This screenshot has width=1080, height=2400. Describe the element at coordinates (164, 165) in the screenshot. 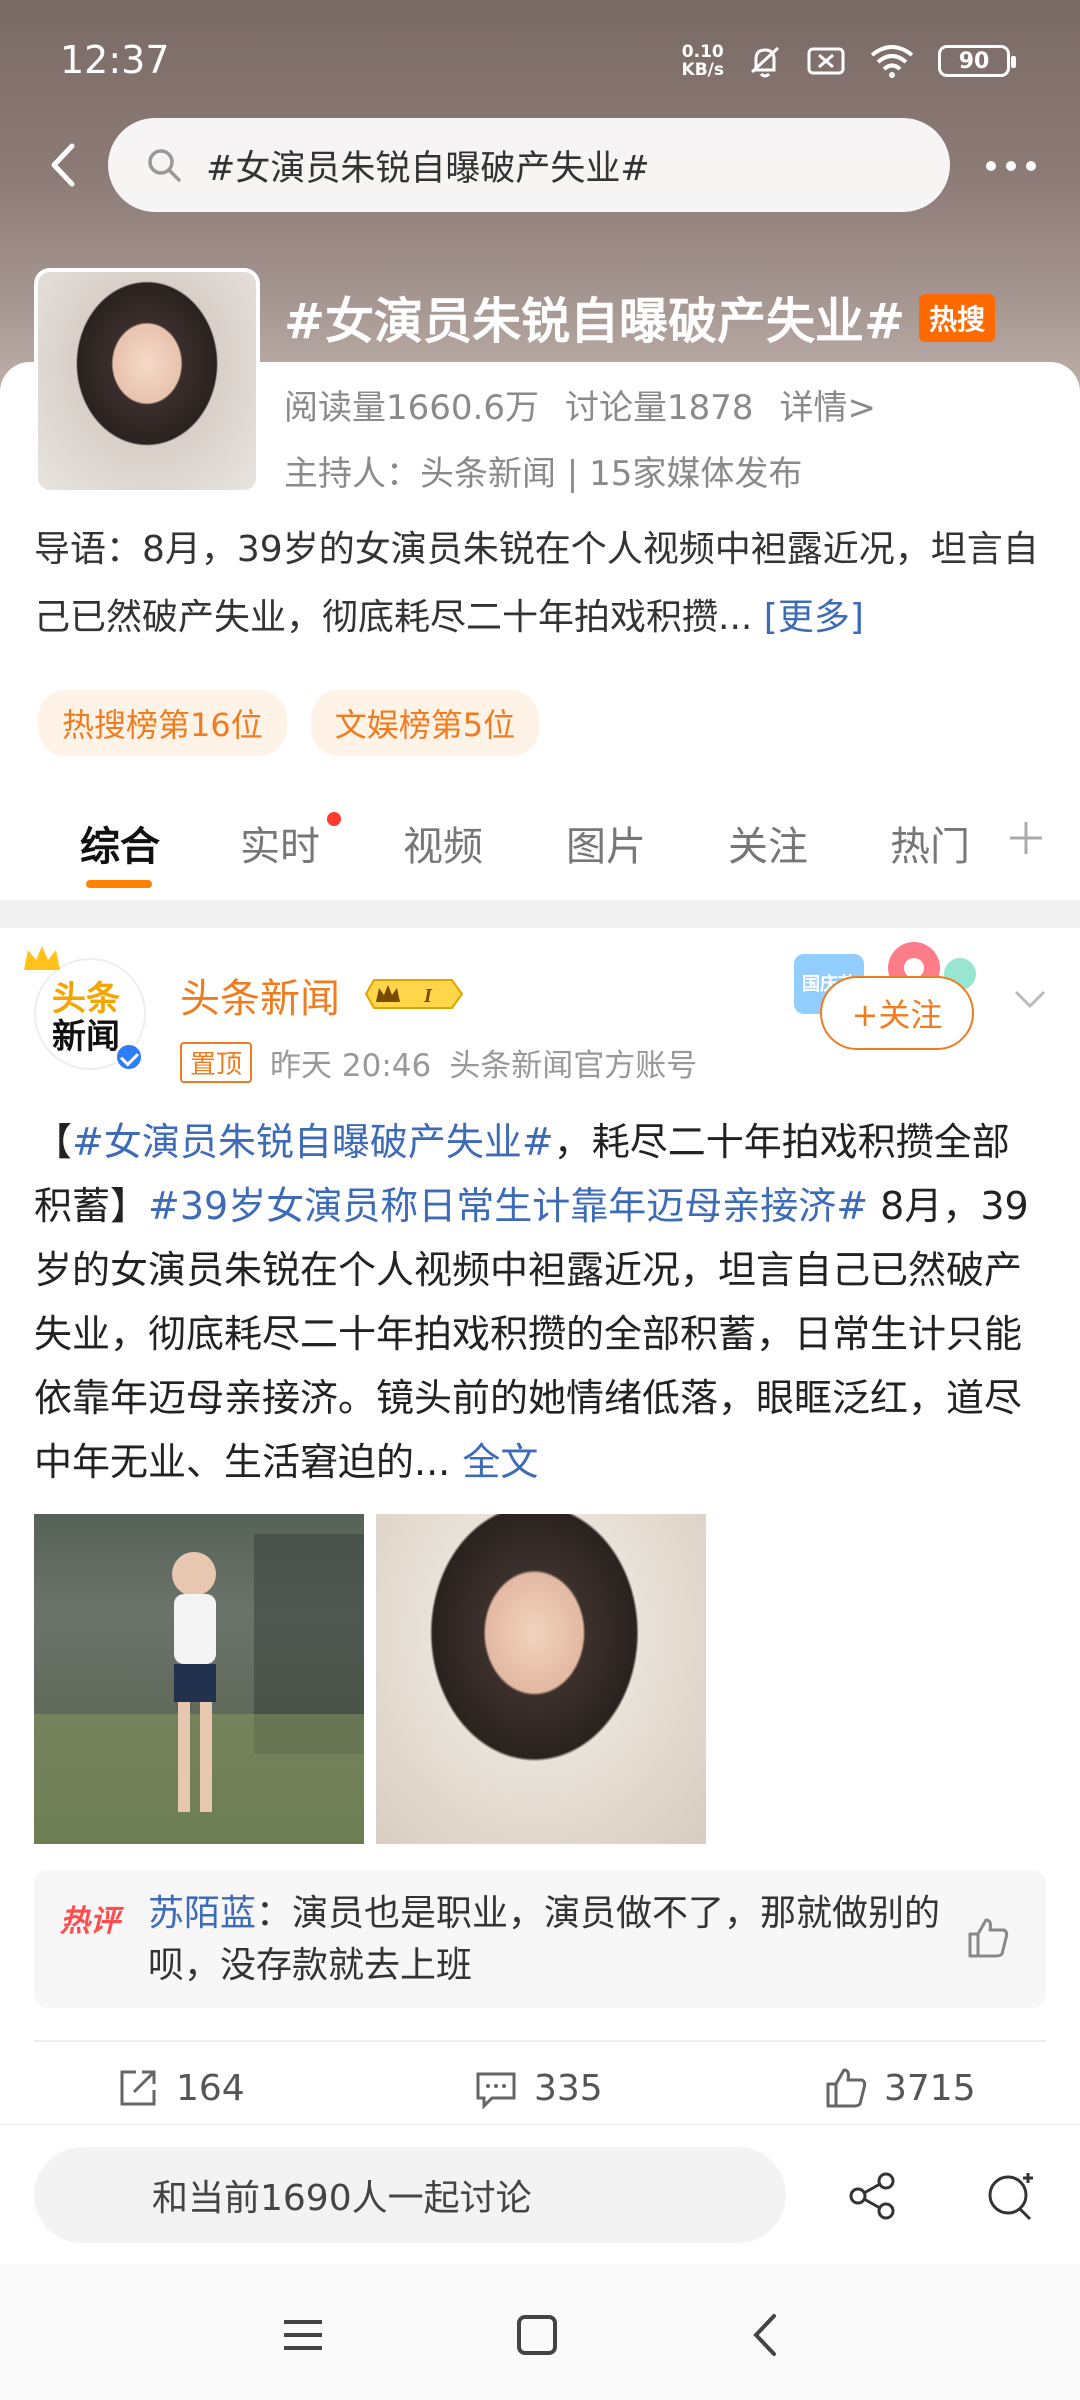

I see `search-icon` at that location.